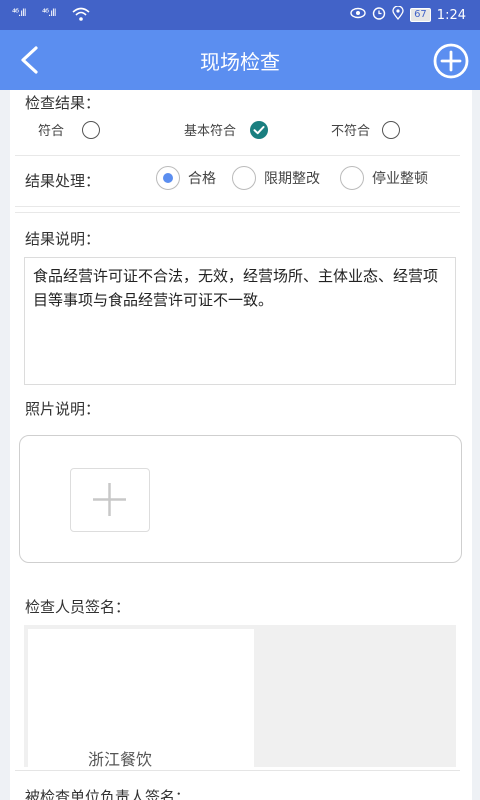 The width and height of the screenshot is (480, 800). What do you see at coordinates (259, 129) in the screenshot?
I see `checkmark-circle-icon` at bounding box center [259, 129].